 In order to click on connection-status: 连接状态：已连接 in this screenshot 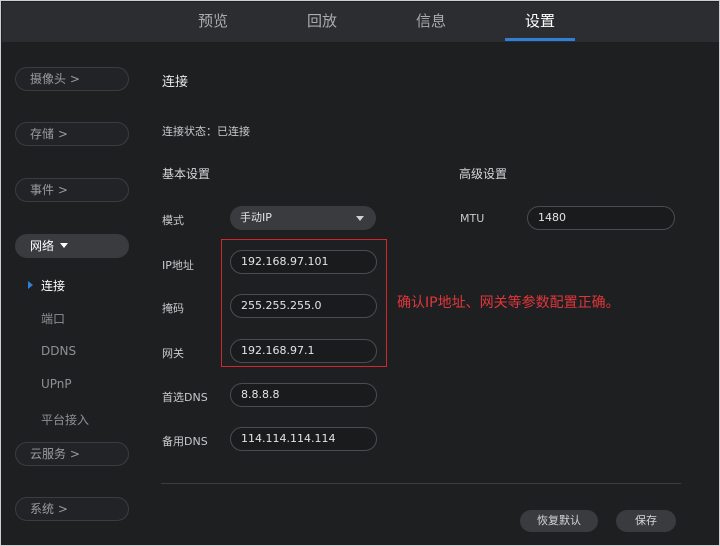, I will do `click(206, 131)`.